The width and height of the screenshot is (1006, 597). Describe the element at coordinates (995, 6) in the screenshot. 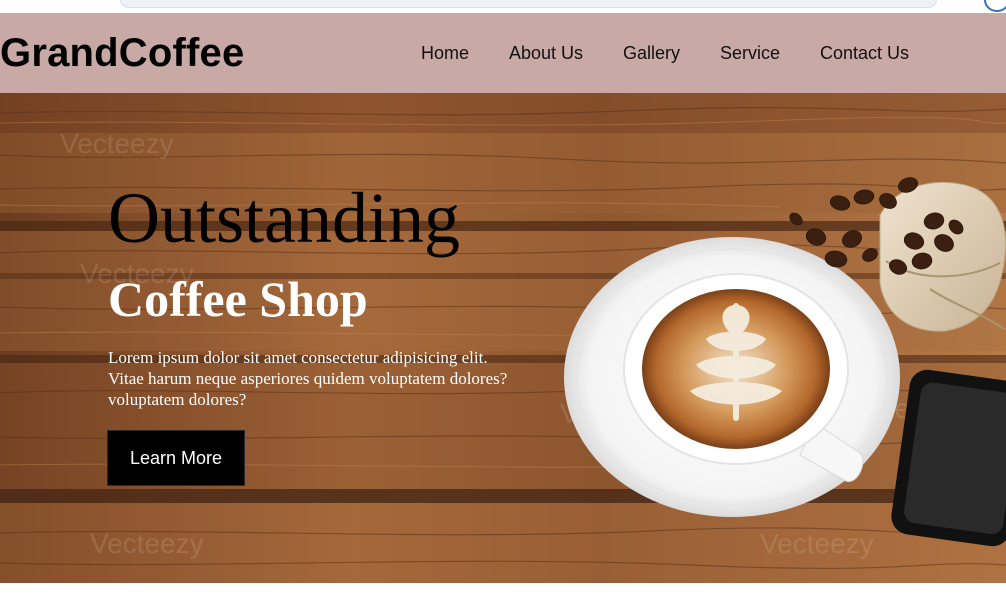

I see `profile-icon` at that location.